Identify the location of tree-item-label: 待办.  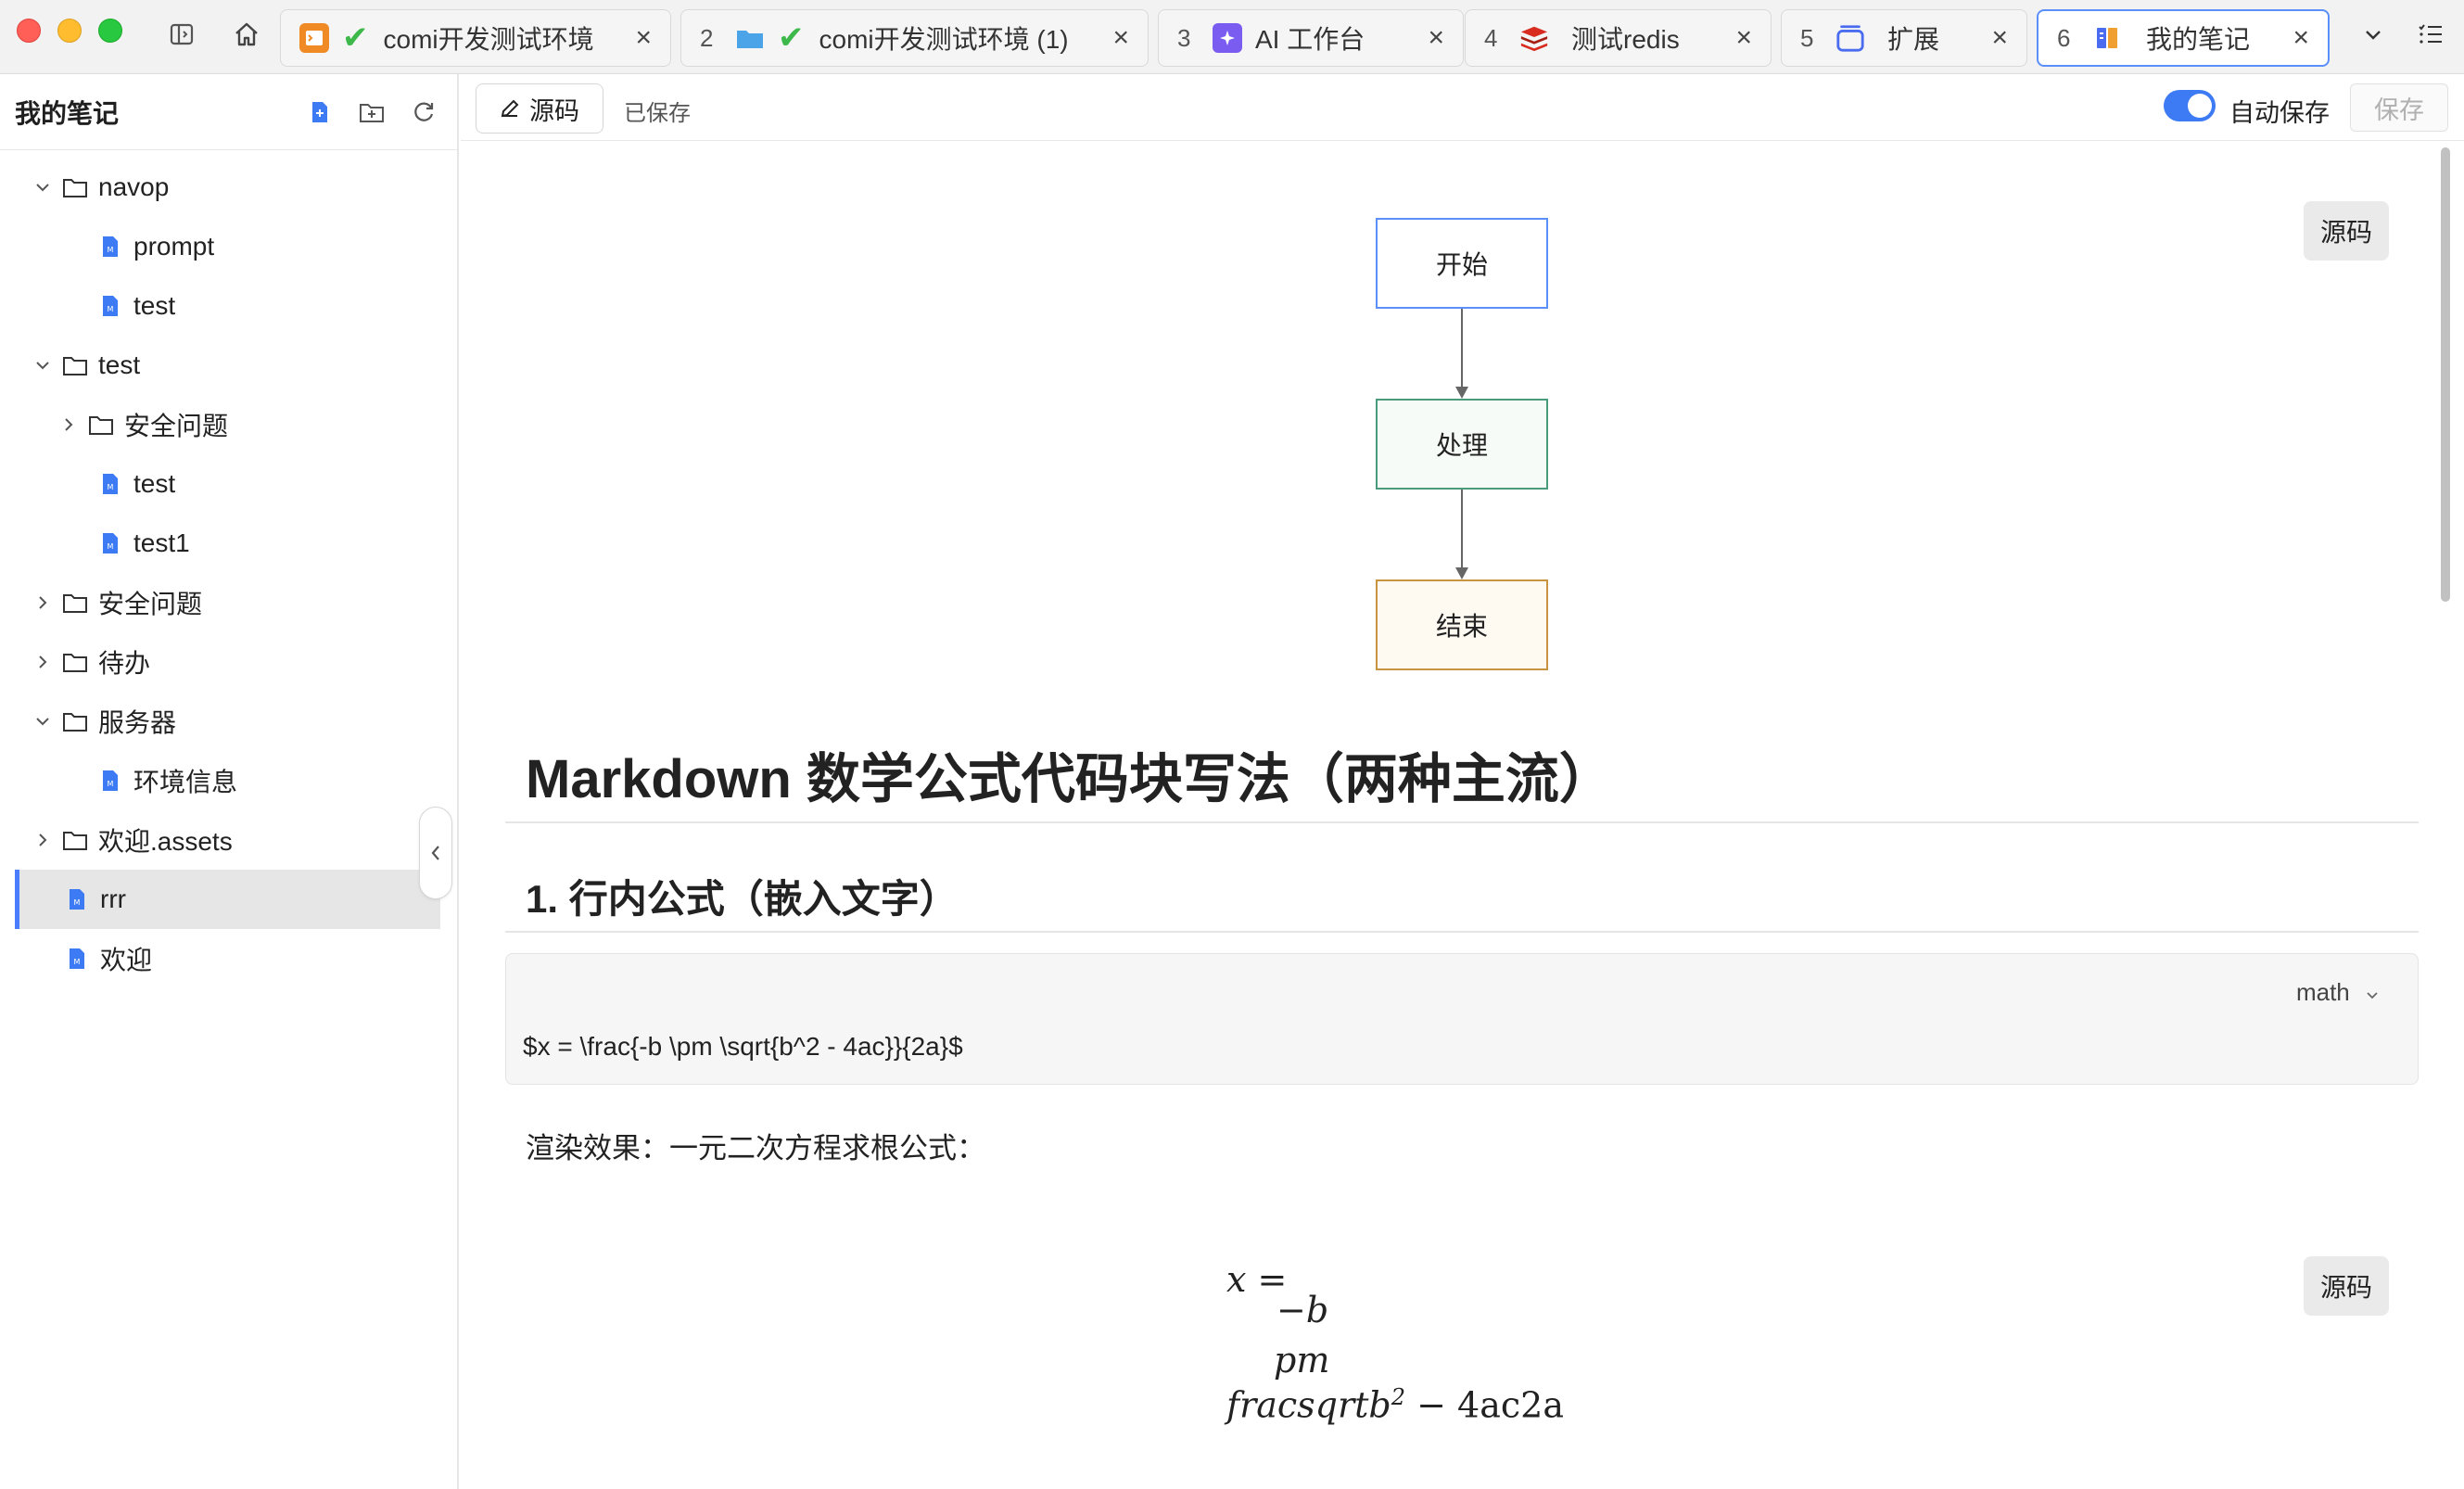
(124, 663).